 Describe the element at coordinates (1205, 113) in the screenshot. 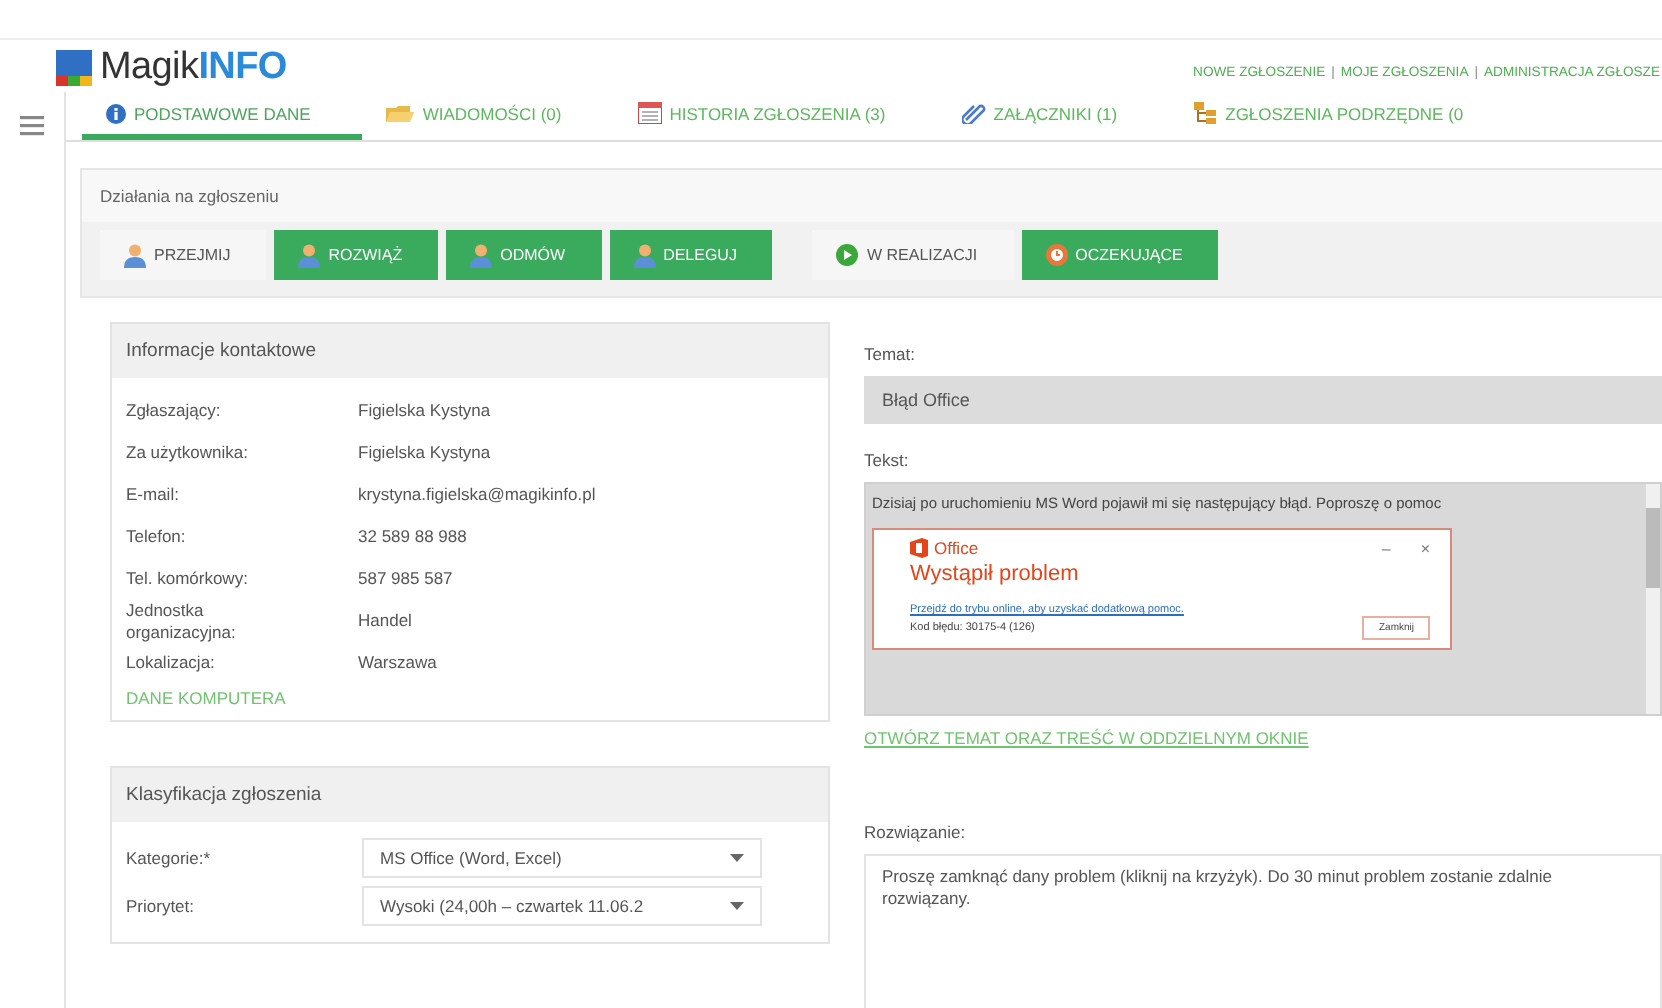

I see `hierarchy-icon` at that location.